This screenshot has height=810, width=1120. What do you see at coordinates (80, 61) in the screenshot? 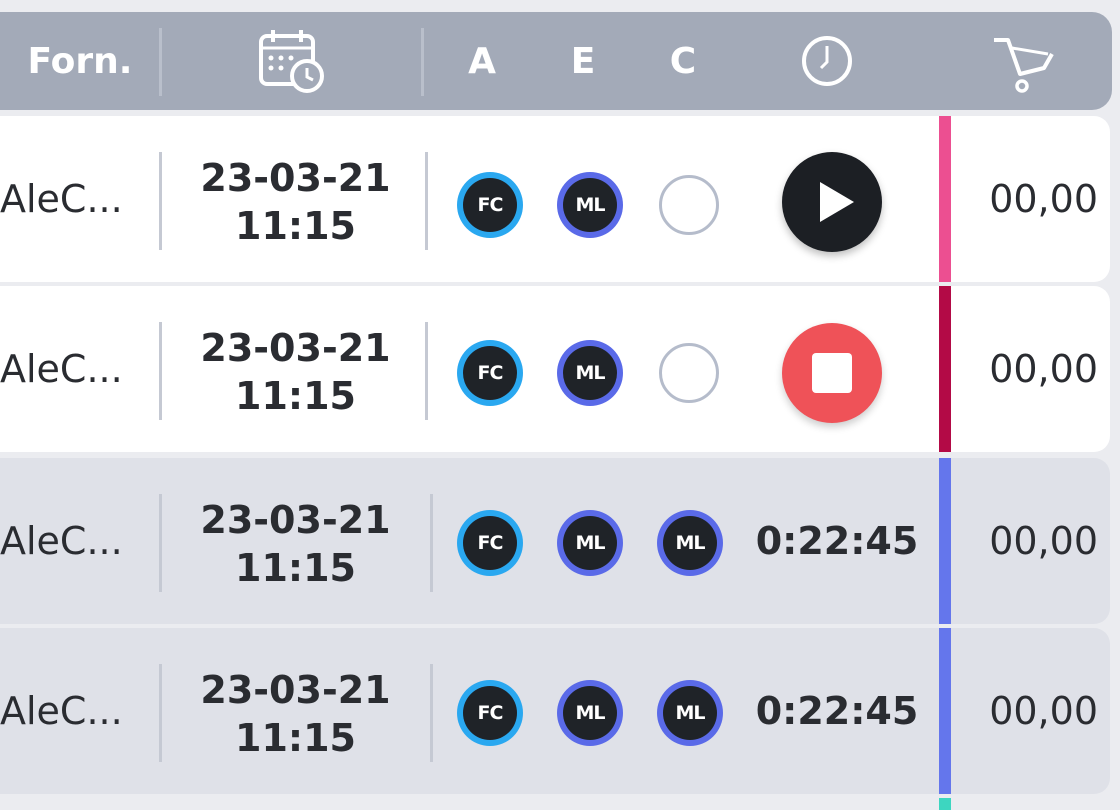
I see `column-header-forn: Forn.` at bounding box center [80, 61].